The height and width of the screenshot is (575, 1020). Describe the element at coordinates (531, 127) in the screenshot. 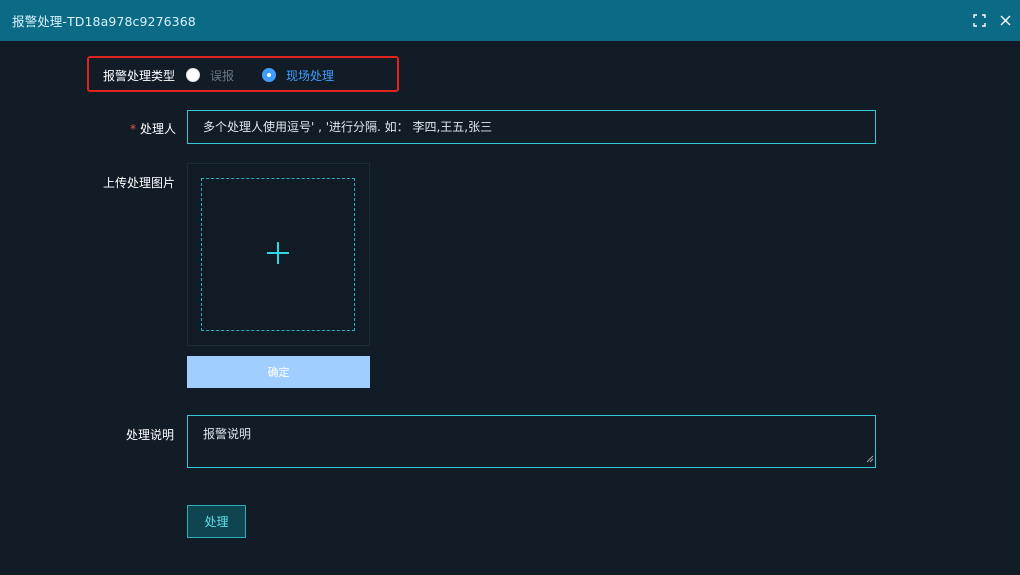

I see `handler-input: 多个处理人使用逗号' , '进行分隔. 如： 李四,王五,张三` at that location.